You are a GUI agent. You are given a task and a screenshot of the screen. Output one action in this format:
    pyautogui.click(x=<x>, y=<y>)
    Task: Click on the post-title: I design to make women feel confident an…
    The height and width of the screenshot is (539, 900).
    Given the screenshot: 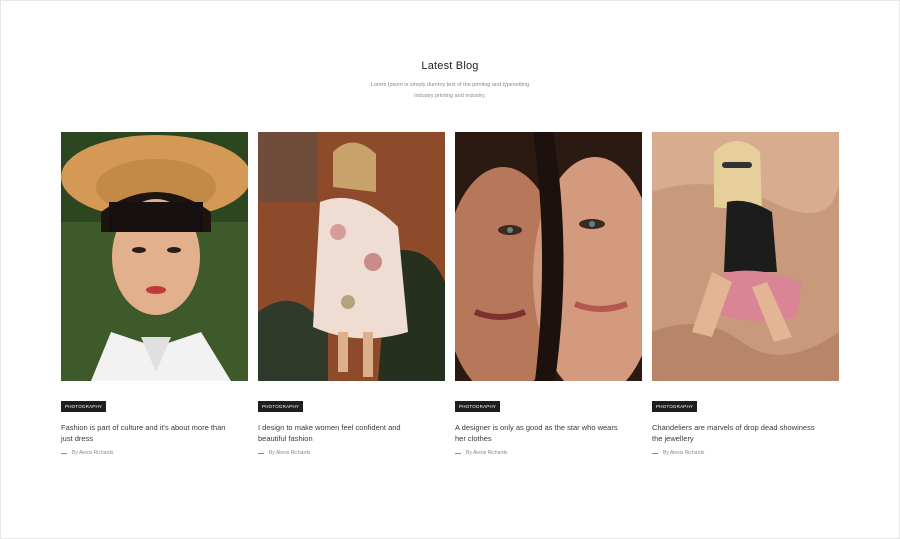 What is the action you would take?
    pyautogui.click(x=343, y=433)
    